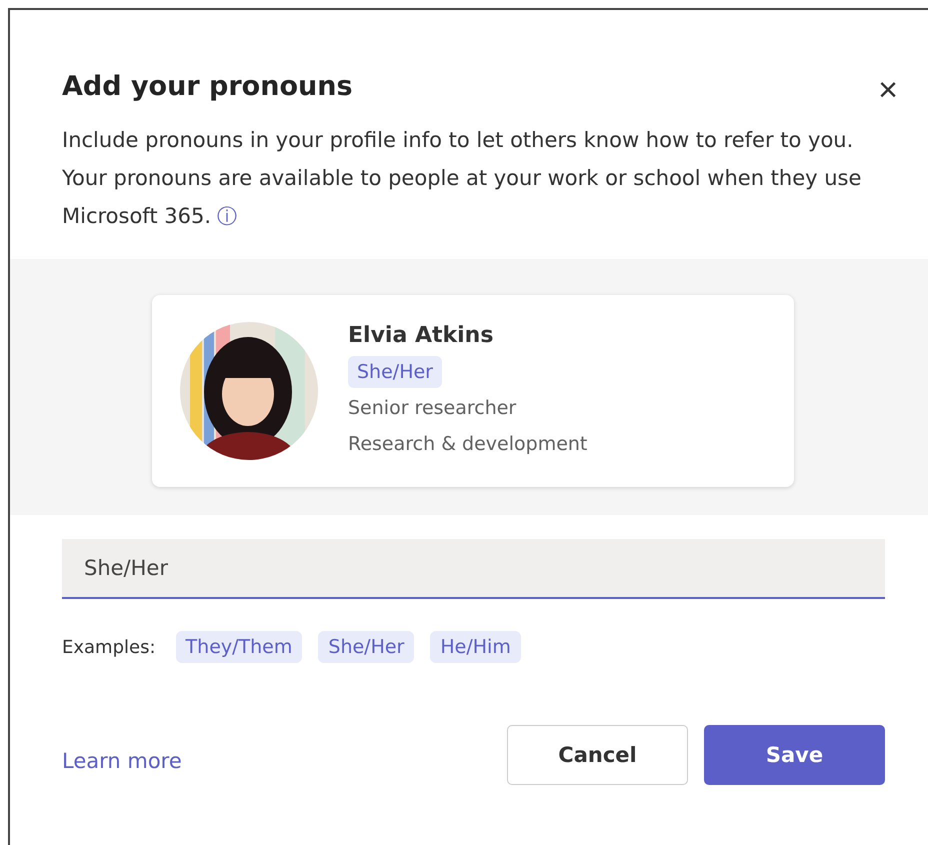  What do you see at coordinates (421, 335) in the screenshot?
I see `profile-name: Elvia Atkins` at bounding box center [421, 335].